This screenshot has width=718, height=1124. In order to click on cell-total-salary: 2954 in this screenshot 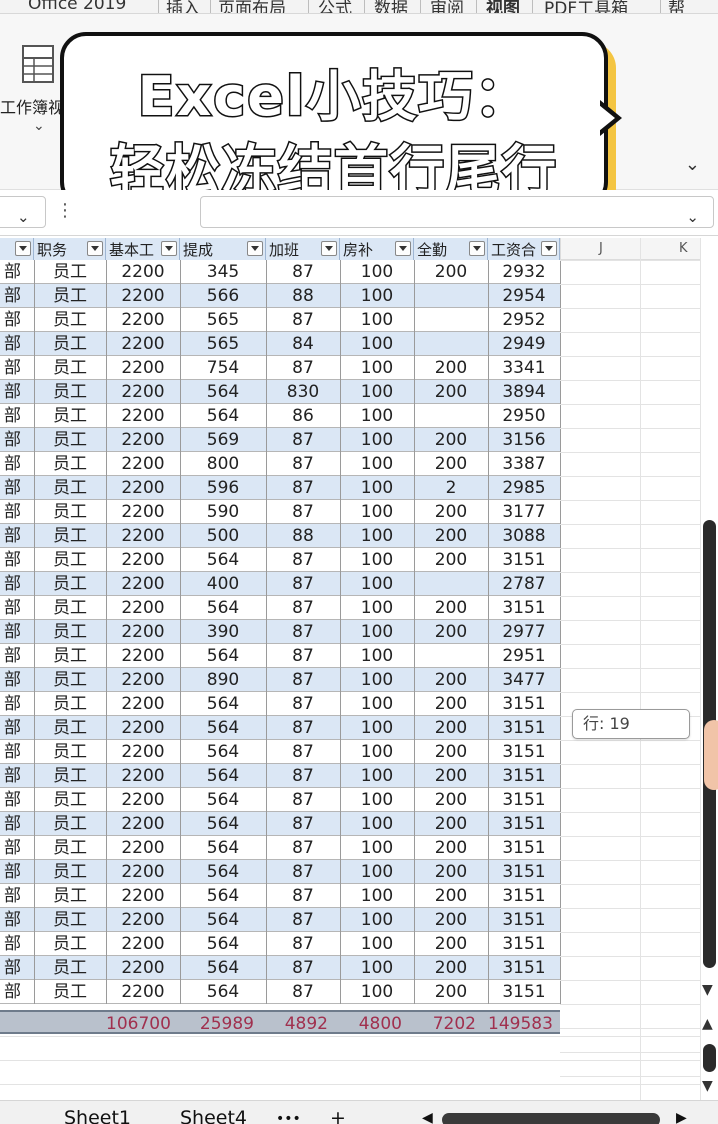, I will do `click(524, 296)`.